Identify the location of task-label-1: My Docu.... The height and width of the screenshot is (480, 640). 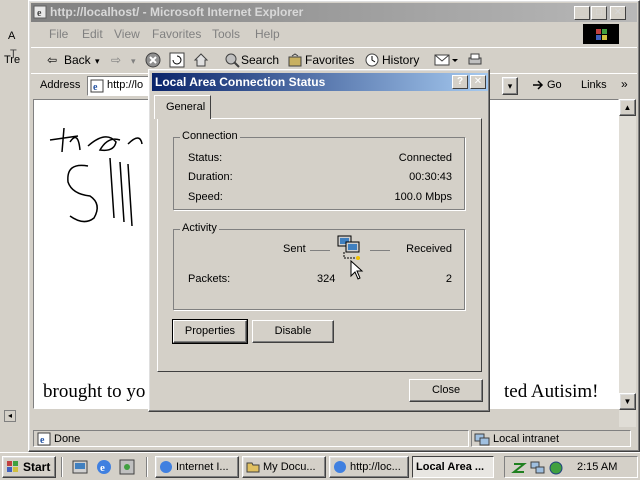
(289, 467).